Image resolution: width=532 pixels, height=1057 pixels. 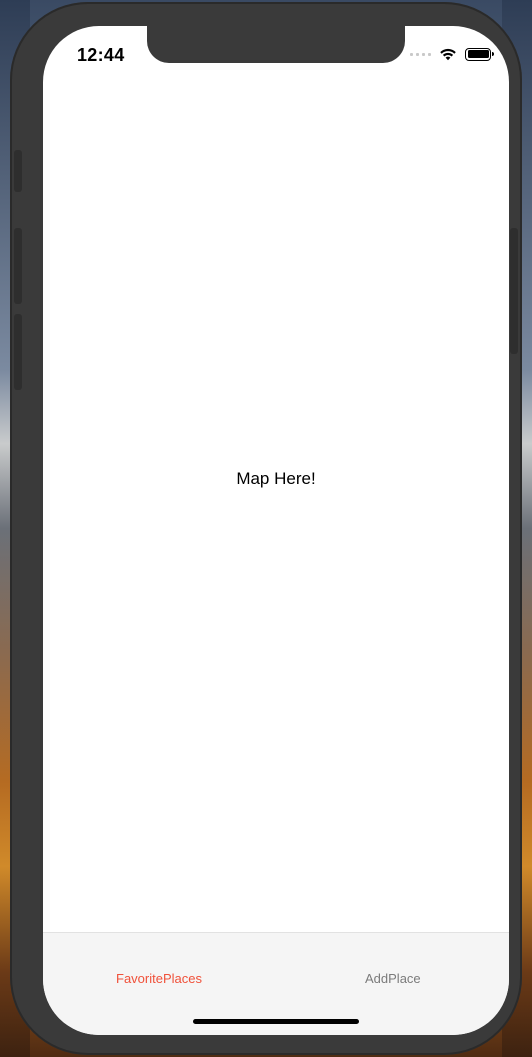 I want to click on device-notch, so click(x=276, y=44).